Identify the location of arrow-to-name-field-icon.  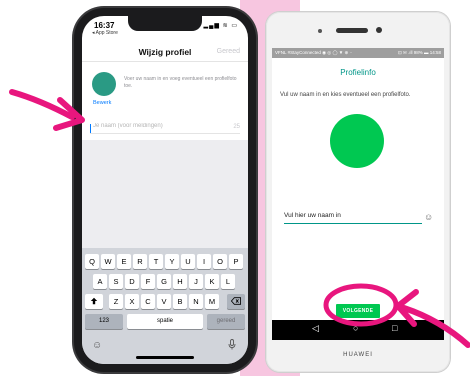
(47, 110).